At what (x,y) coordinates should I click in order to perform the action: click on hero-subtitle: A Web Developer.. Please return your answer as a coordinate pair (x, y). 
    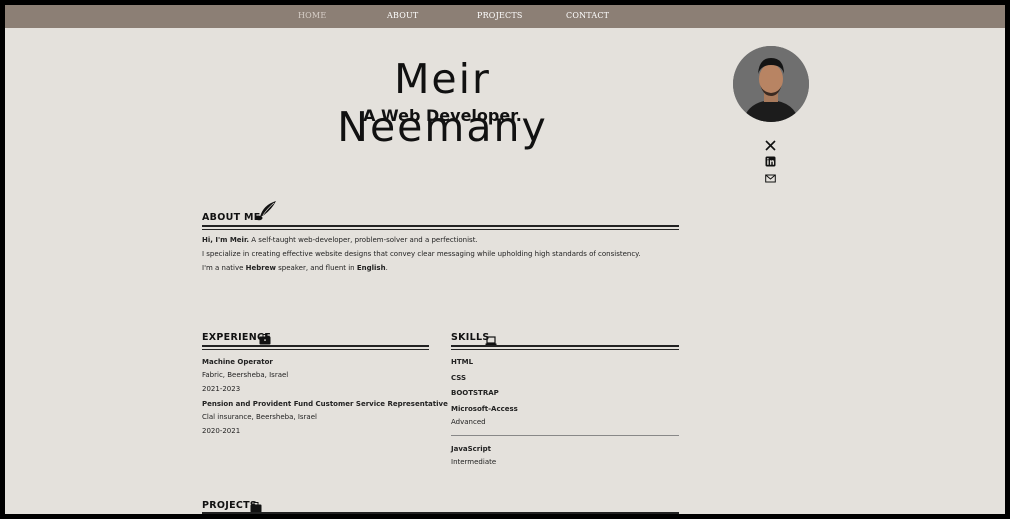
    Looking at the image, I should click on (442, 115).